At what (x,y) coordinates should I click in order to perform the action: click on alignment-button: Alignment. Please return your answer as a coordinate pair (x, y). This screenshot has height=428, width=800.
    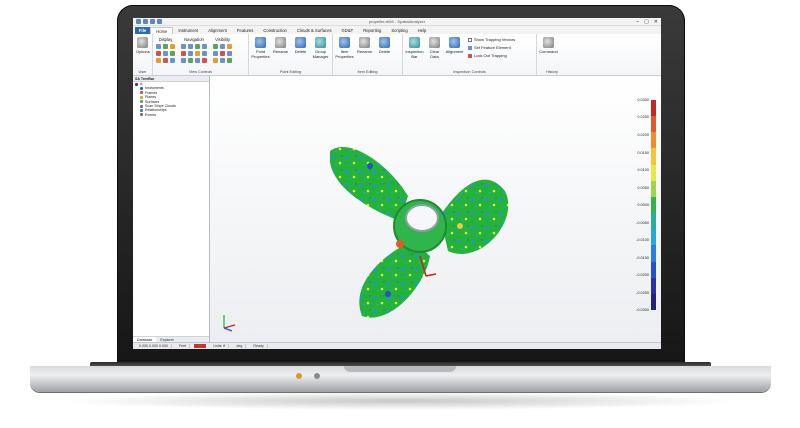
    Looking at the image, I should click on (454, 46).